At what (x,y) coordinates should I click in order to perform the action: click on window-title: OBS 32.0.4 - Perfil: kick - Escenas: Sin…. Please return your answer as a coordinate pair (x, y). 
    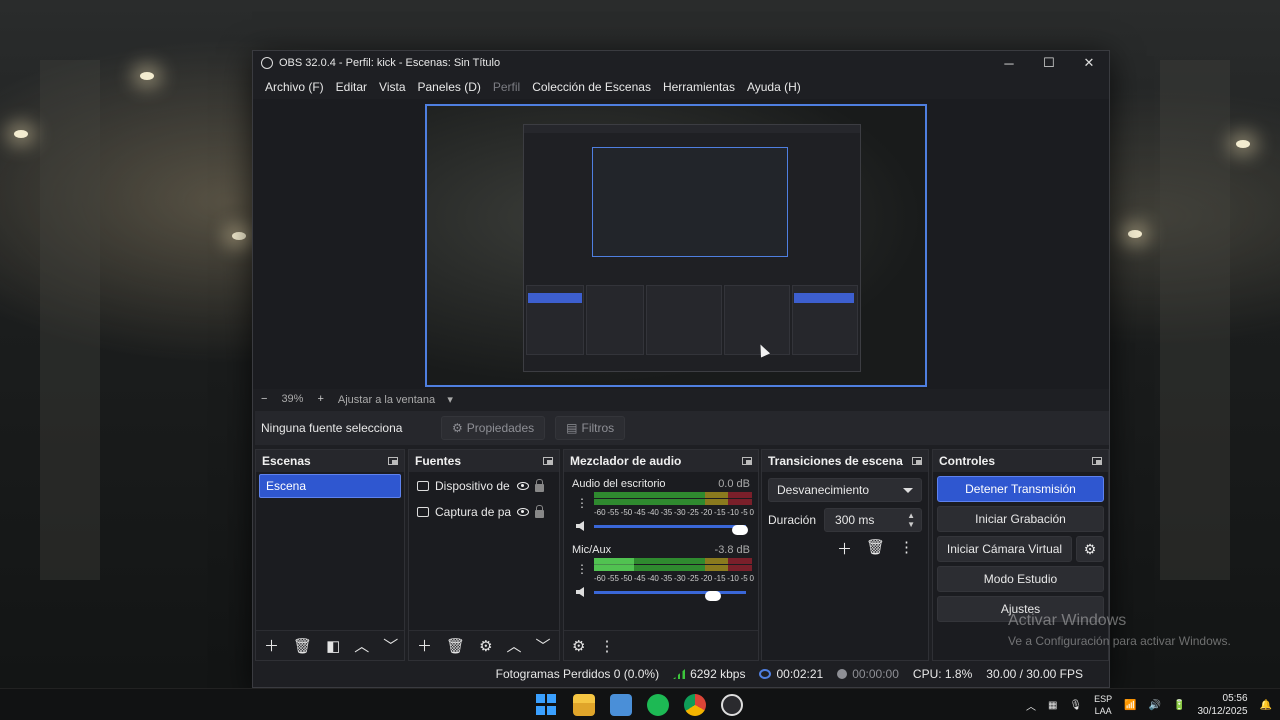
    Looking at the image, I should click on (390, 63).